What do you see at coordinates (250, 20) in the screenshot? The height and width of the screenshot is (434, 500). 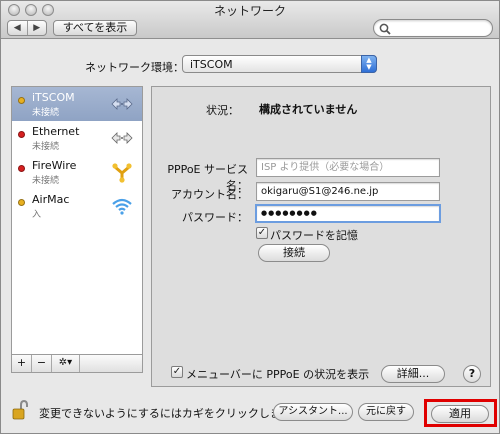 I see `title-bar: ネットワーク ◀ ▶ すべてを表示` at bounding box center [250, 20].